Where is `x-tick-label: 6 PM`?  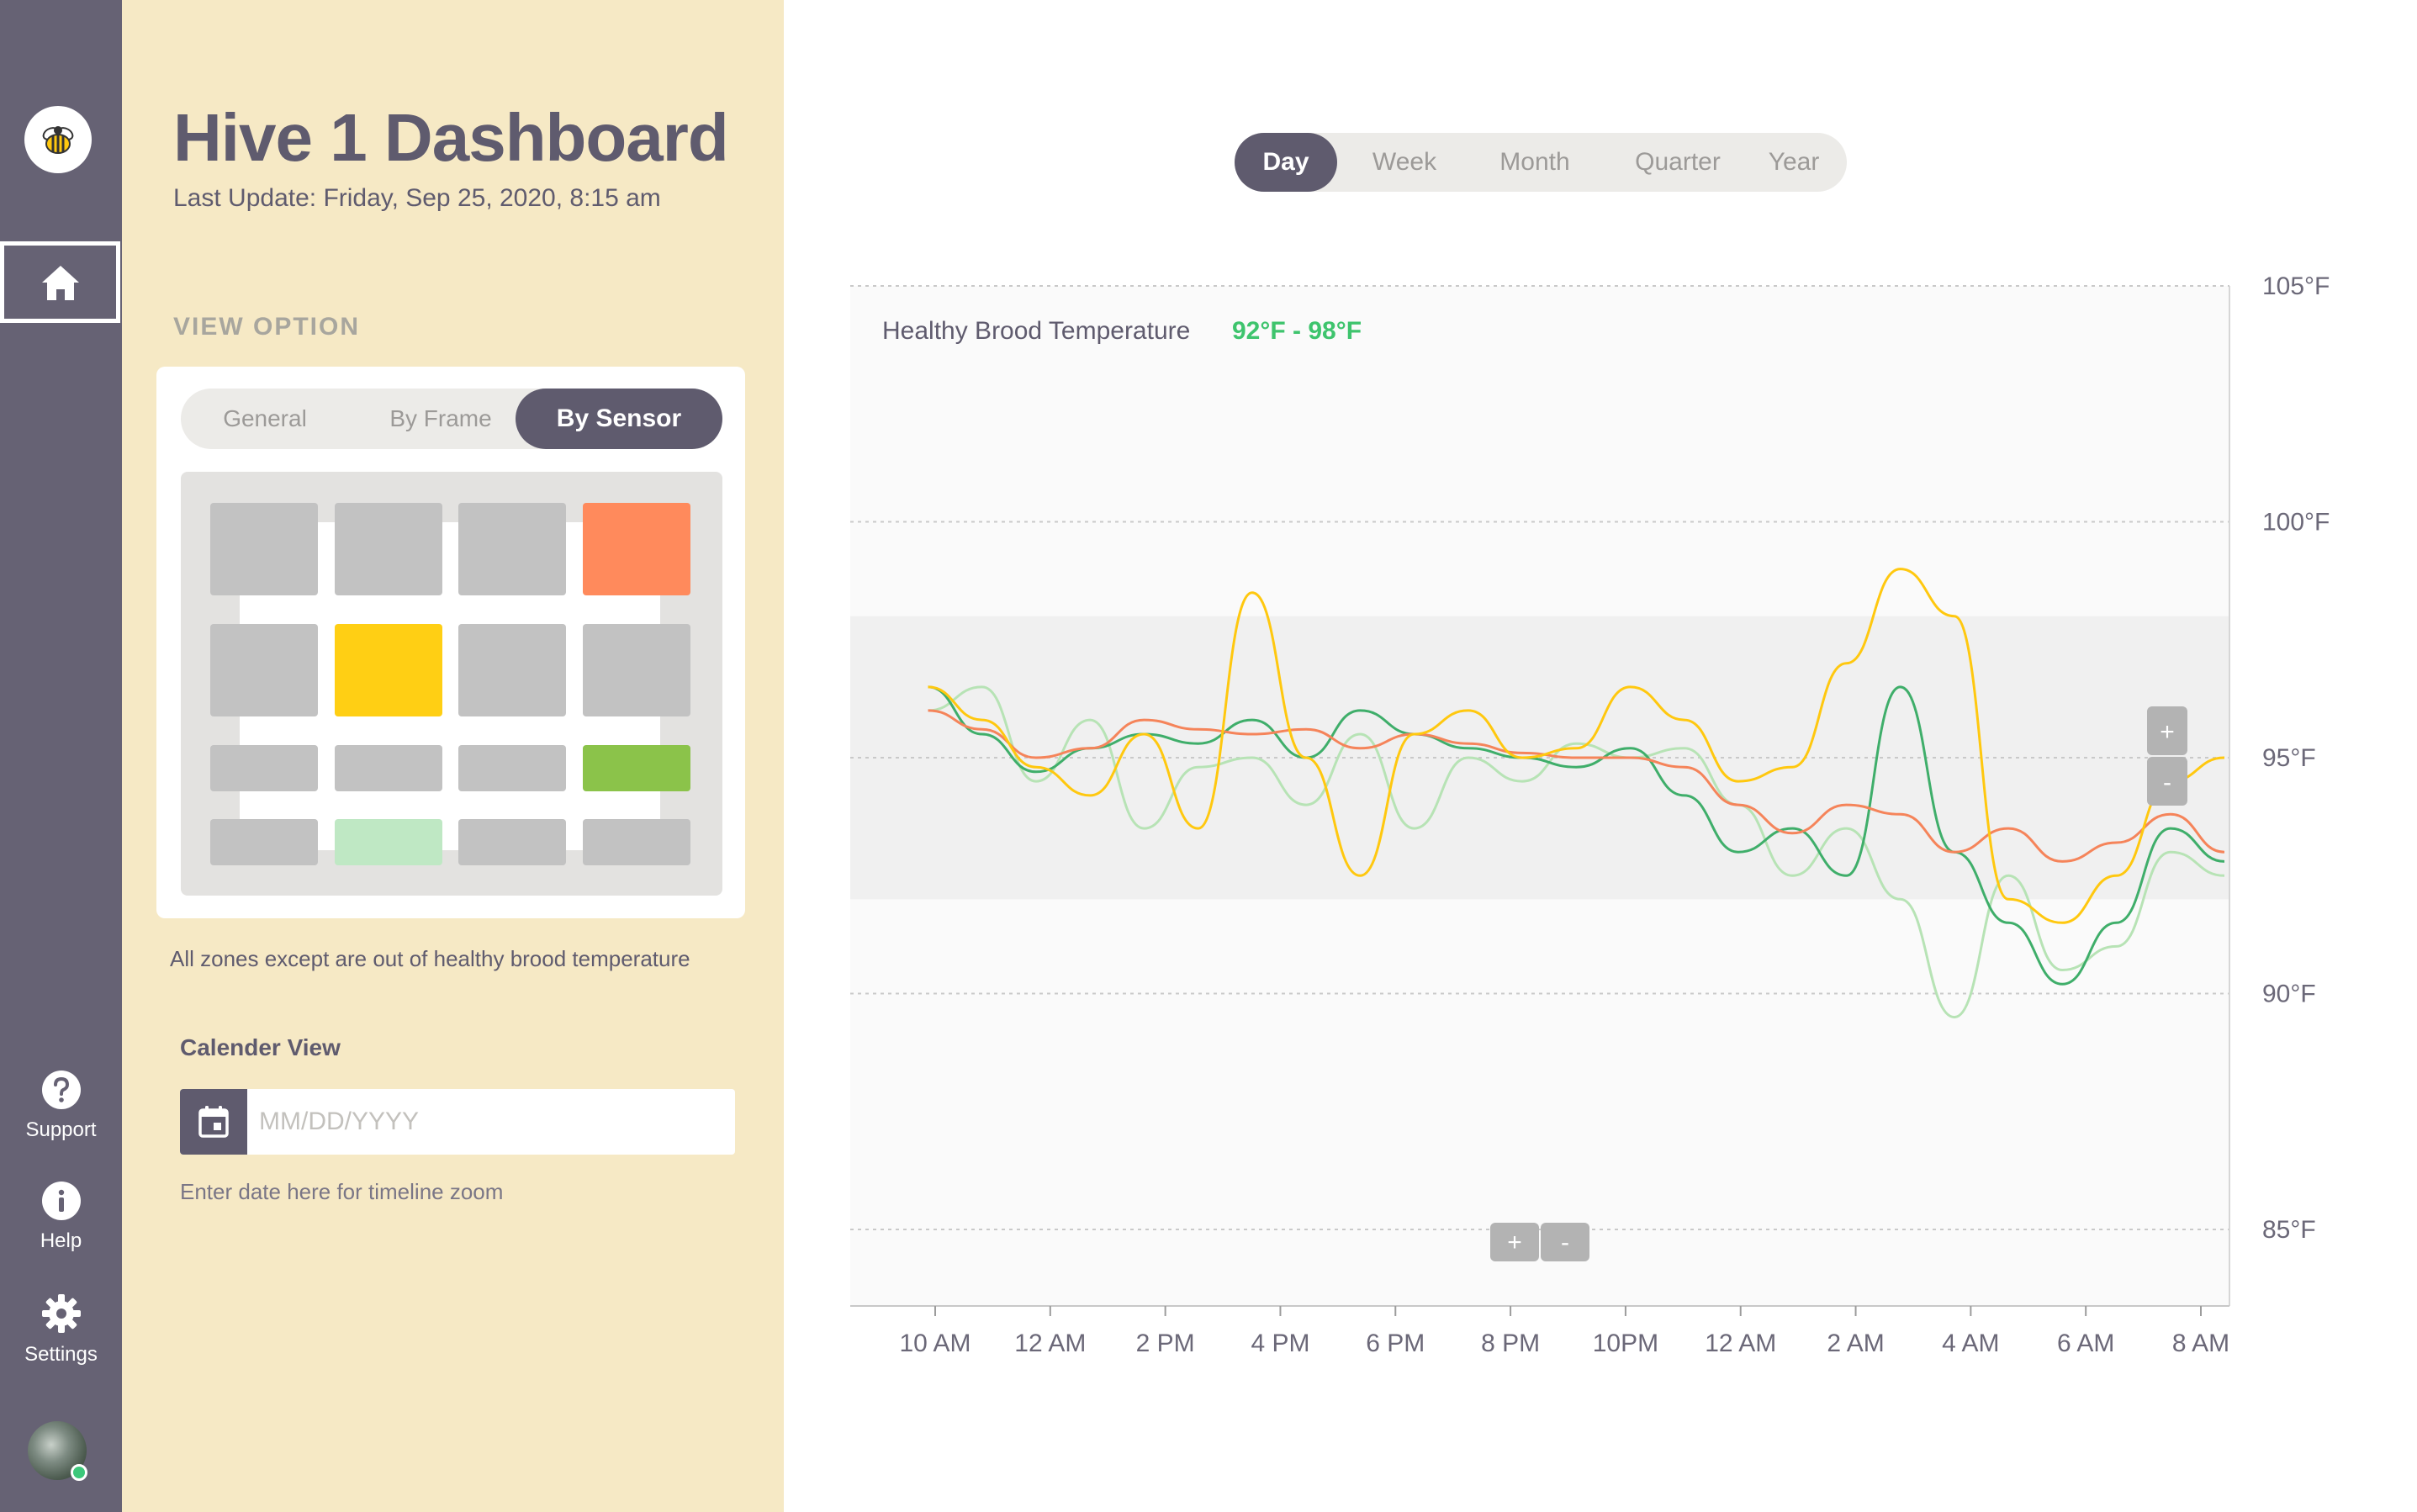
x-tick-label: 6 PM is located at coordinates (1396, 1343).